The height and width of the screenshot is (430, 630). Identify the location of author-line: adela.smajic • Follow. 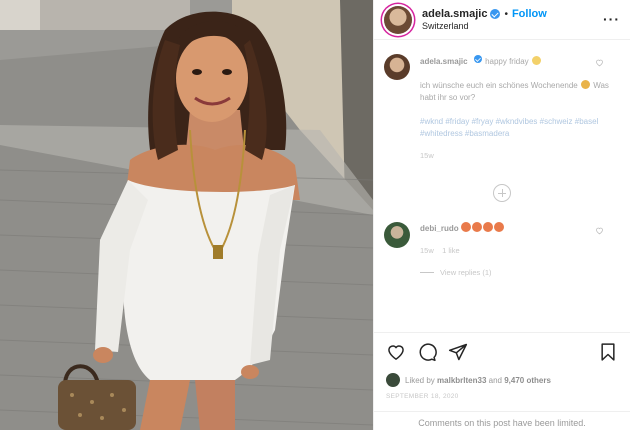
(484, 14).